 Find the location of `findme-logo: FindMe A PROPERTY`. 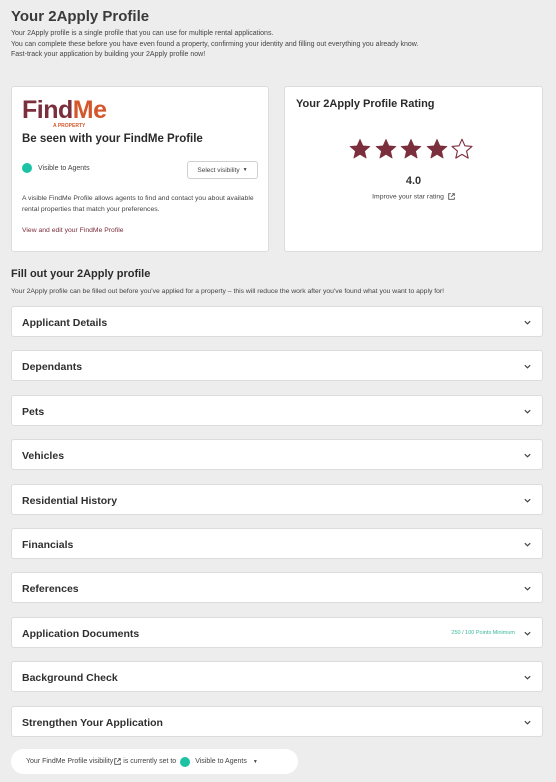

findme-logo: FindMe A PROPERTY is located at coordinates (64, 112).